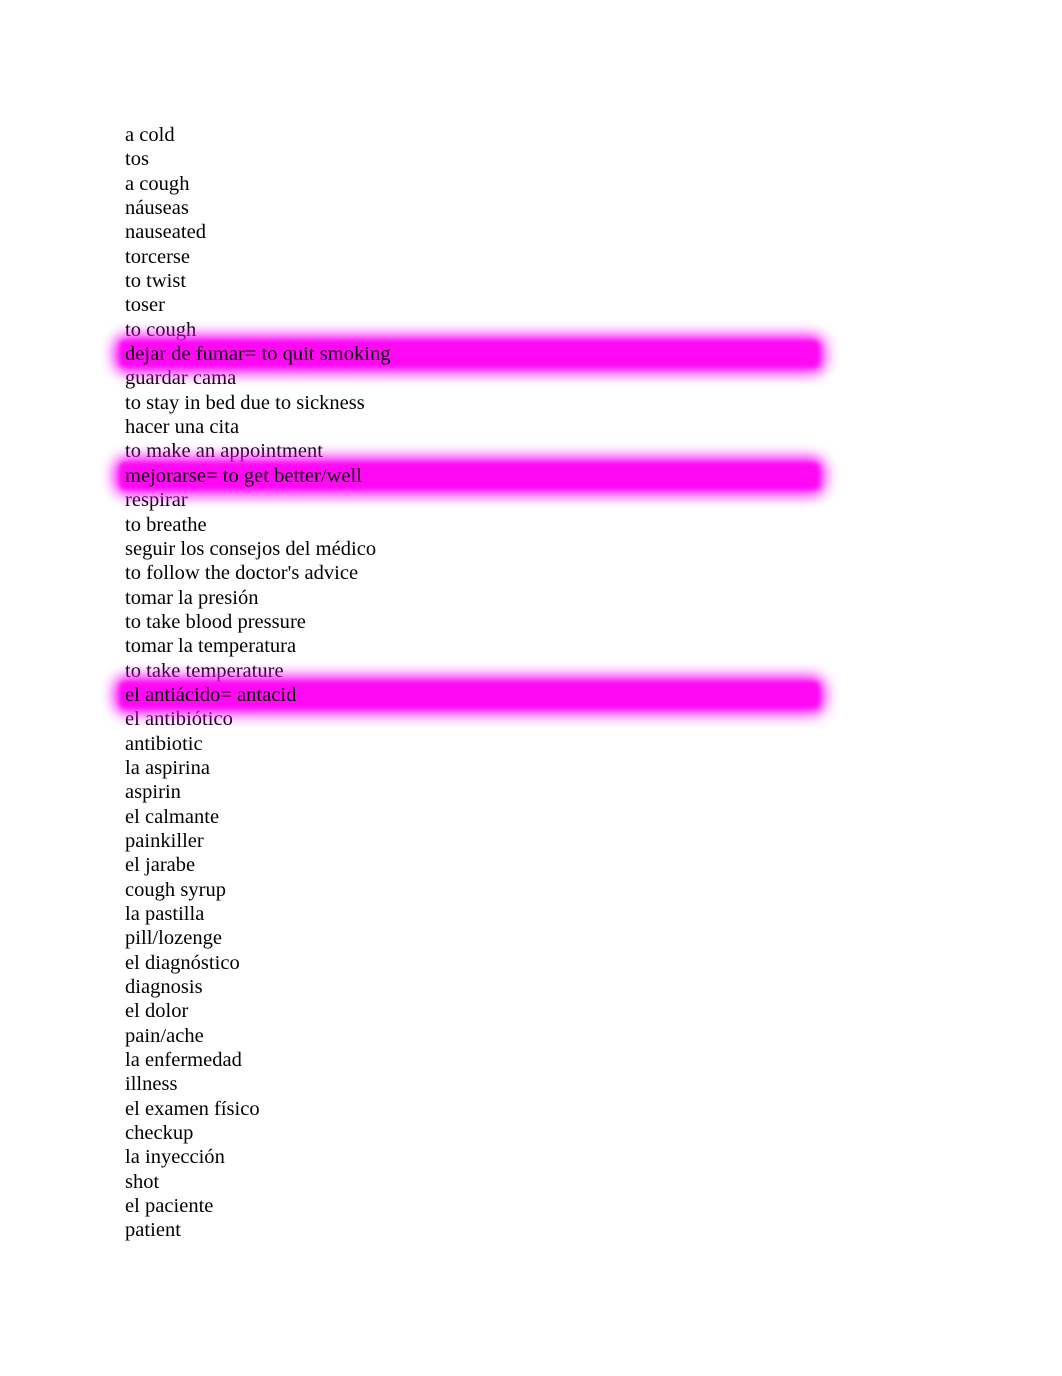 The image size is (1062, 1376). What do you see at coordinates (475, 184) in the screenshot?
I see `vocabulary-line: a cough` at bounding box center [475, 184].